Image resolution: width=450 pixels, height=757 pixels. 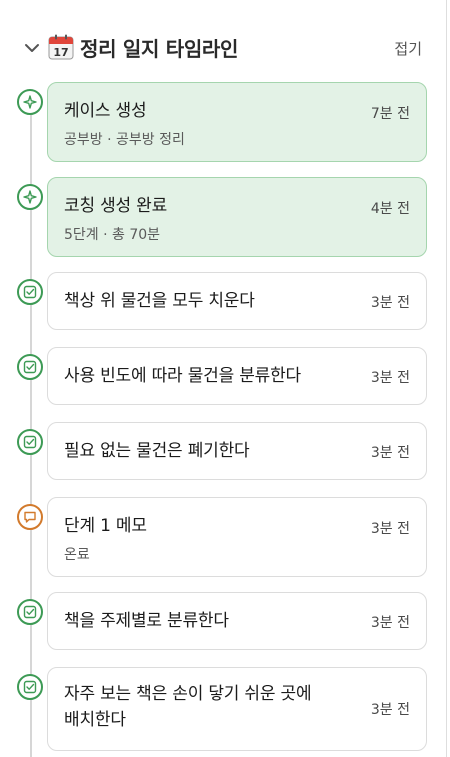 I want to click on event-subtitle: 5단계 · 총 70분, so click(x=112, y=235).